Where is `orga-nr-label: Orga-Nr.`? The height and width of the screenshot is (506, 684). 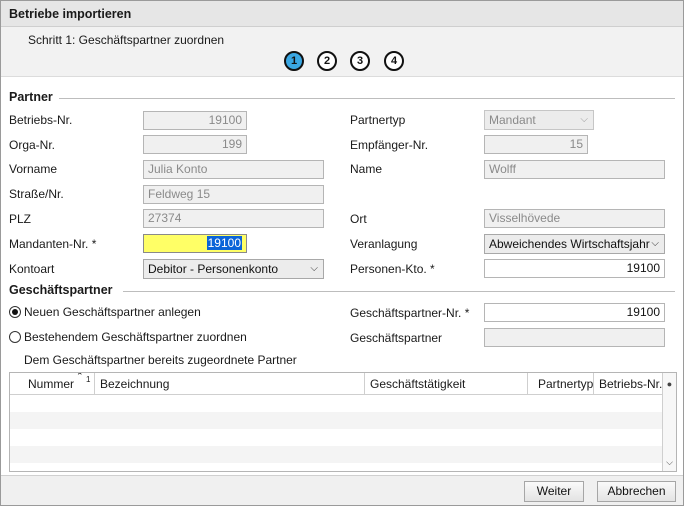 orga-nr-label: Orga-Nr. is located at coordinates (32, 145).